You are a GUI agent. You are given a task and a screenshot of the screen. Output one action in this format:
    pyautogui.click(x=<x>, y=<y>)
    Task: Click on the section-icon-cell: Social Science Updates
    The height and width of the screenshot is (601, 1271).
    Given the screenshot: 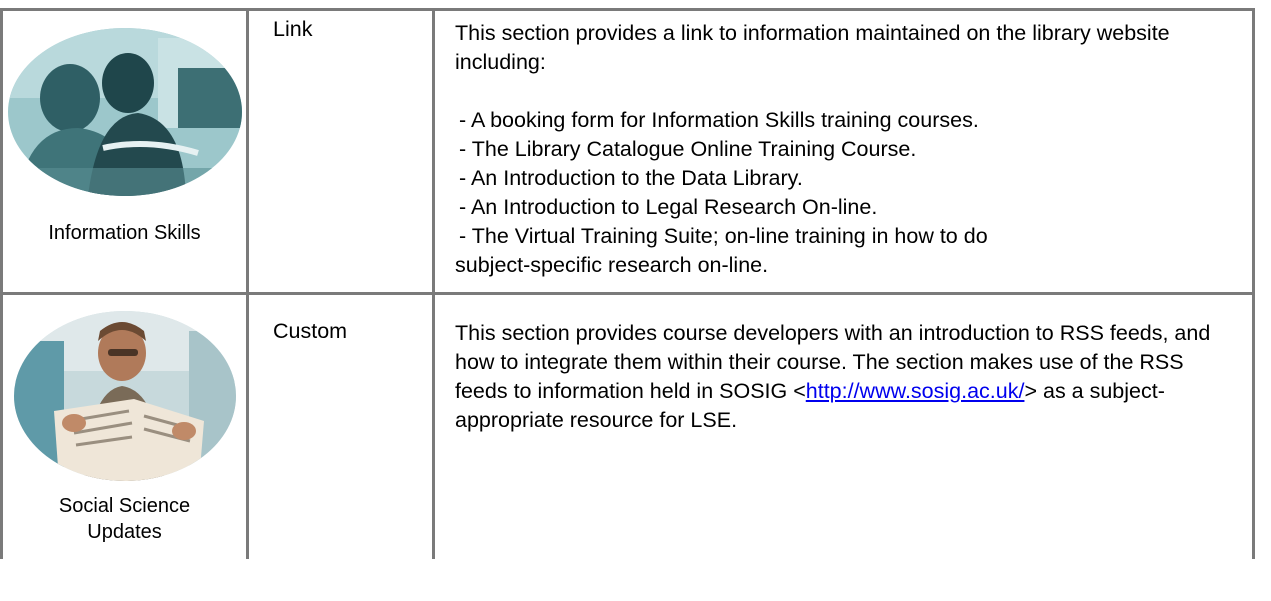 What is the action you would take?
    pyautogui.click(x=124, y=425)
    